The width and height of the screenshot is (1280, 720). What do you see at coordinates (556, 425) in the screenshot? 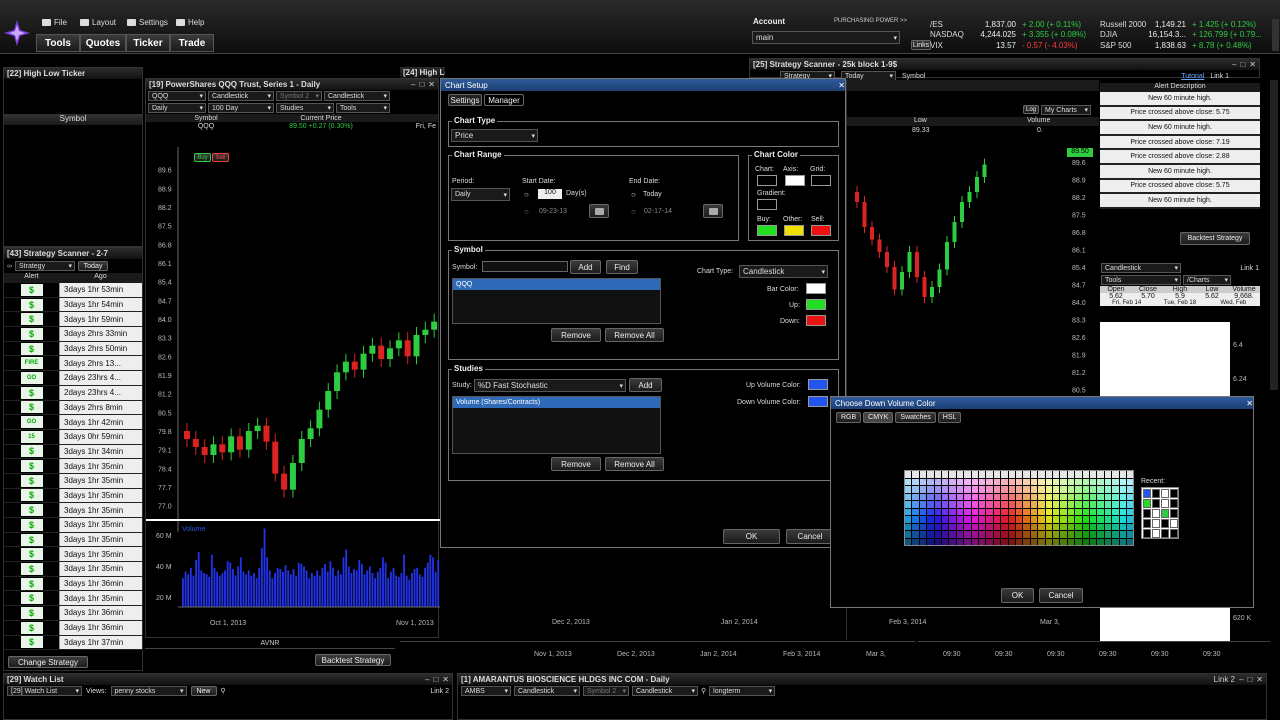
I see `study-list: Volume (Shares/Contracts)` at bounding box center [556, 425].